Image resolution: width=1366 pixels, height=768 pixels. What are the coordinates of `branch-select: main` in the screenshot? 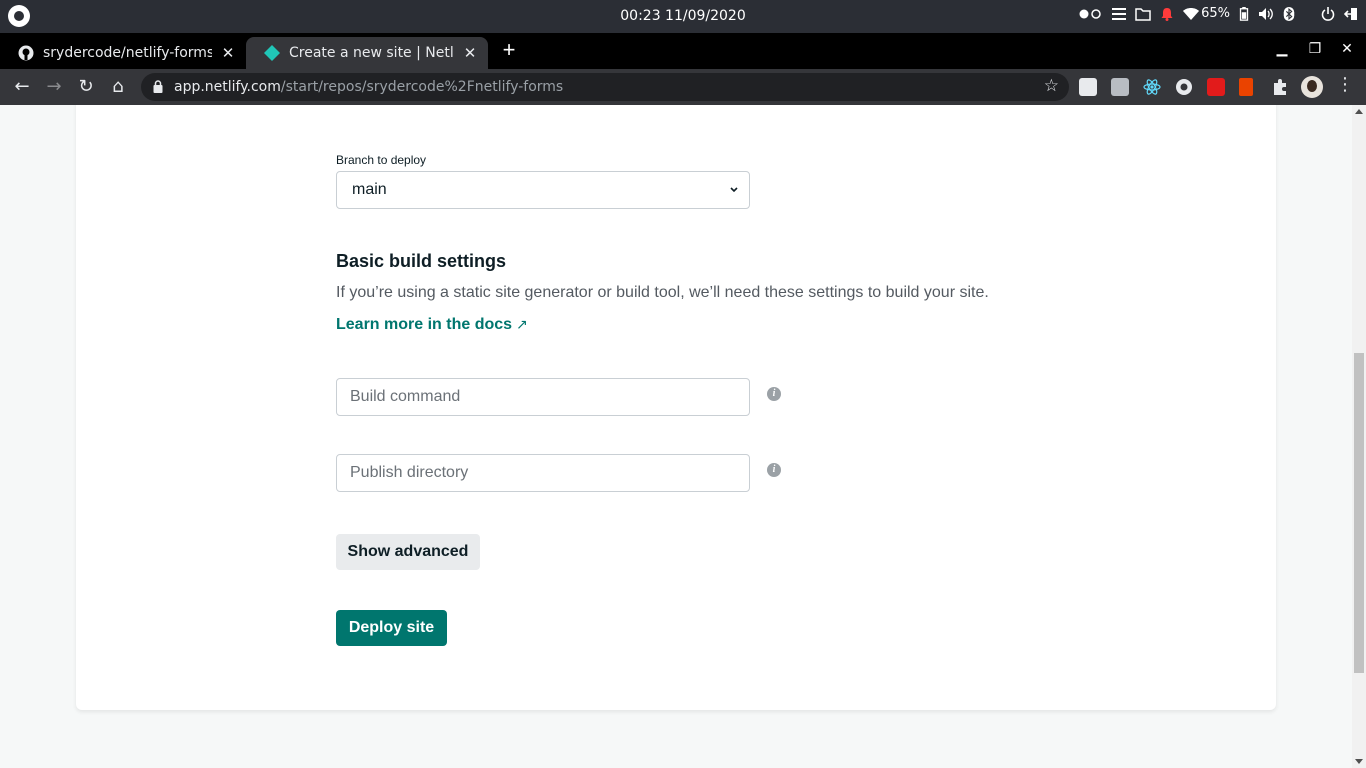 It's located at (543, 190).